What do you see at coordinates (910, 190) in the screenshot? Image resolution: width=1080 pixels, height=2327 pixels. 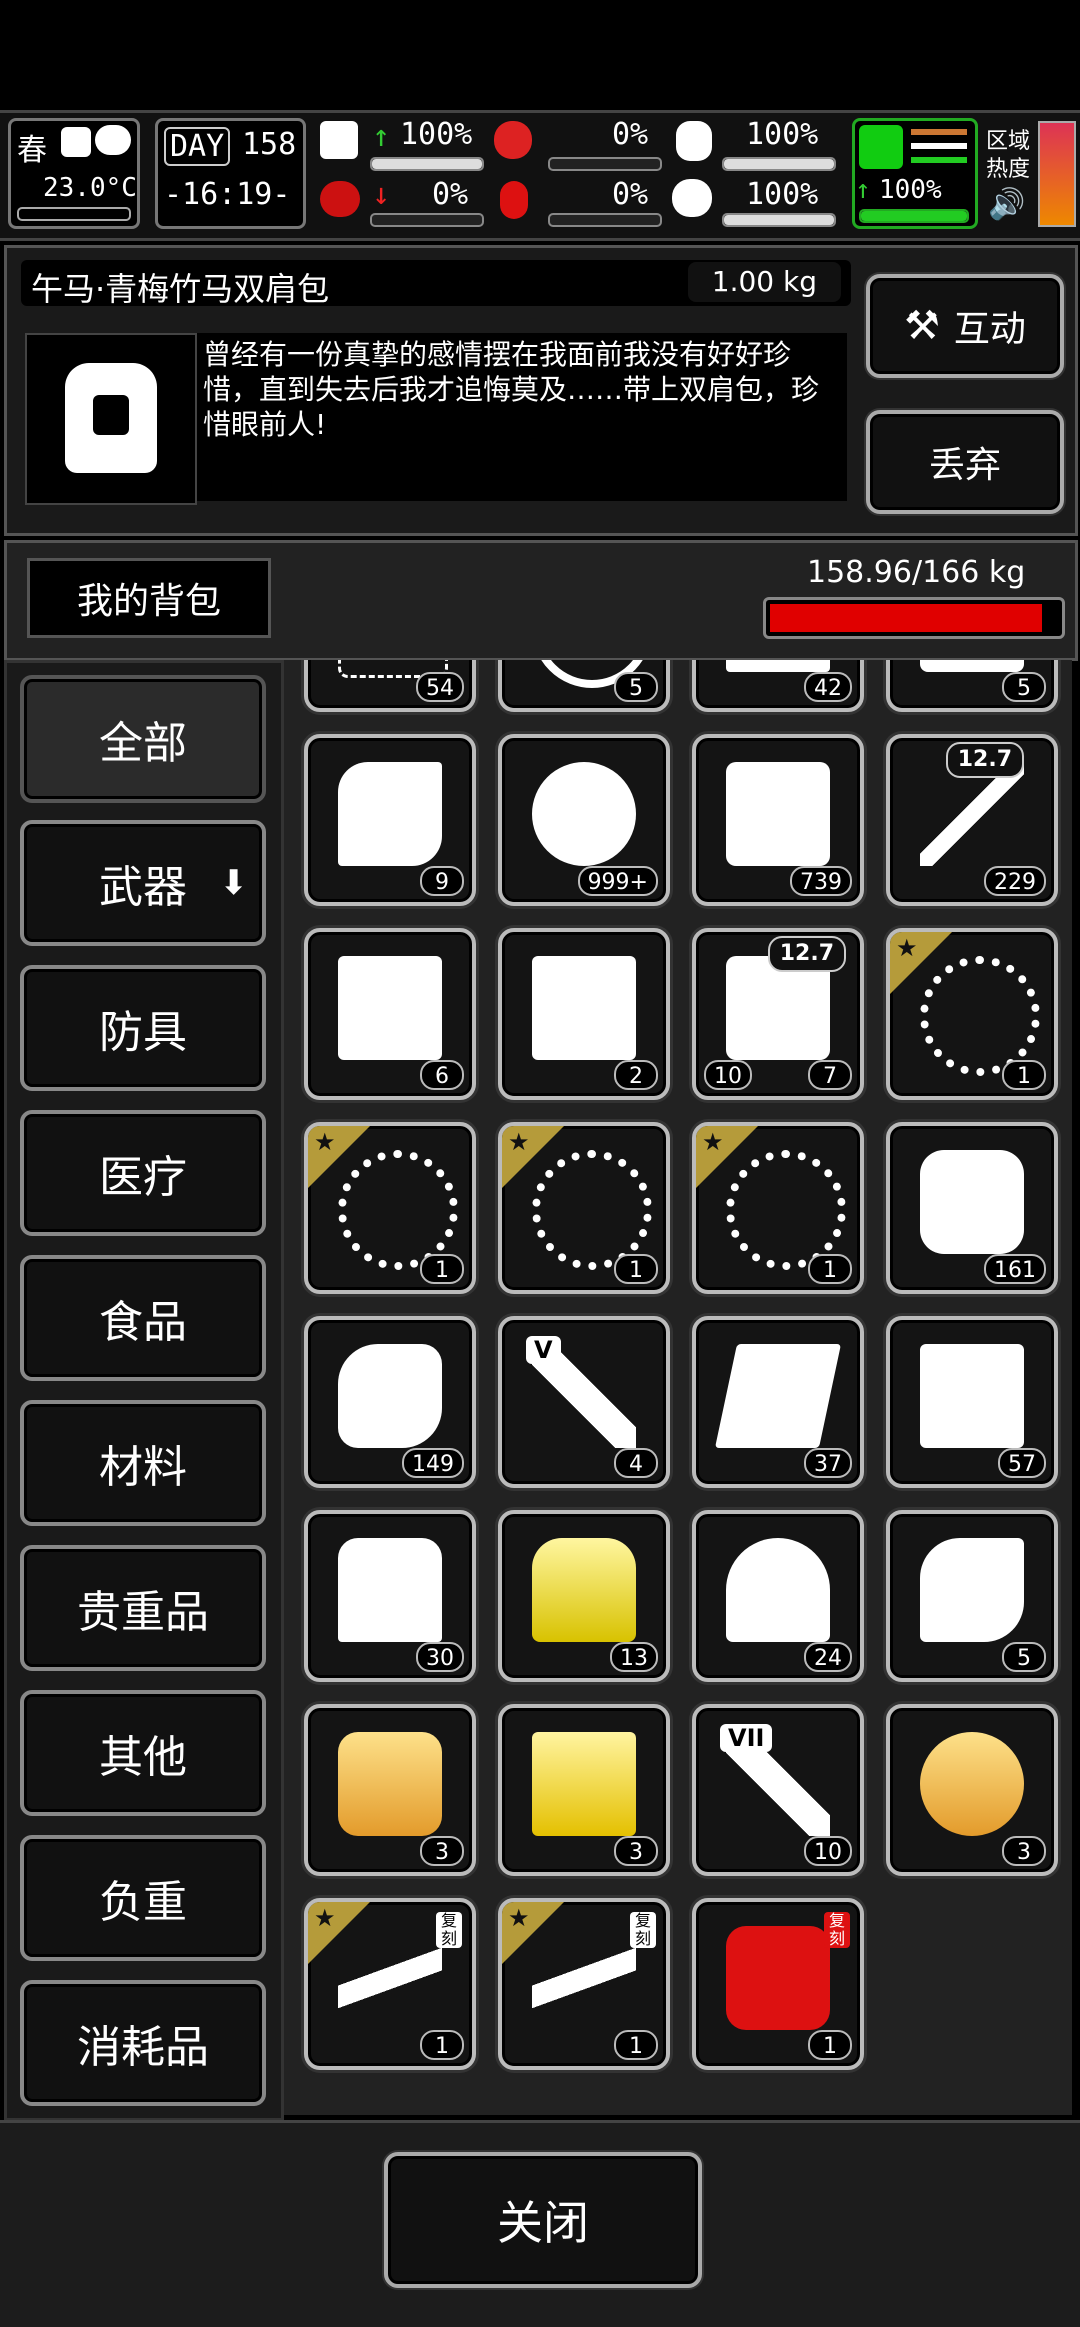 I see `stamina-value: 100%` at bounding box center [910, 190].